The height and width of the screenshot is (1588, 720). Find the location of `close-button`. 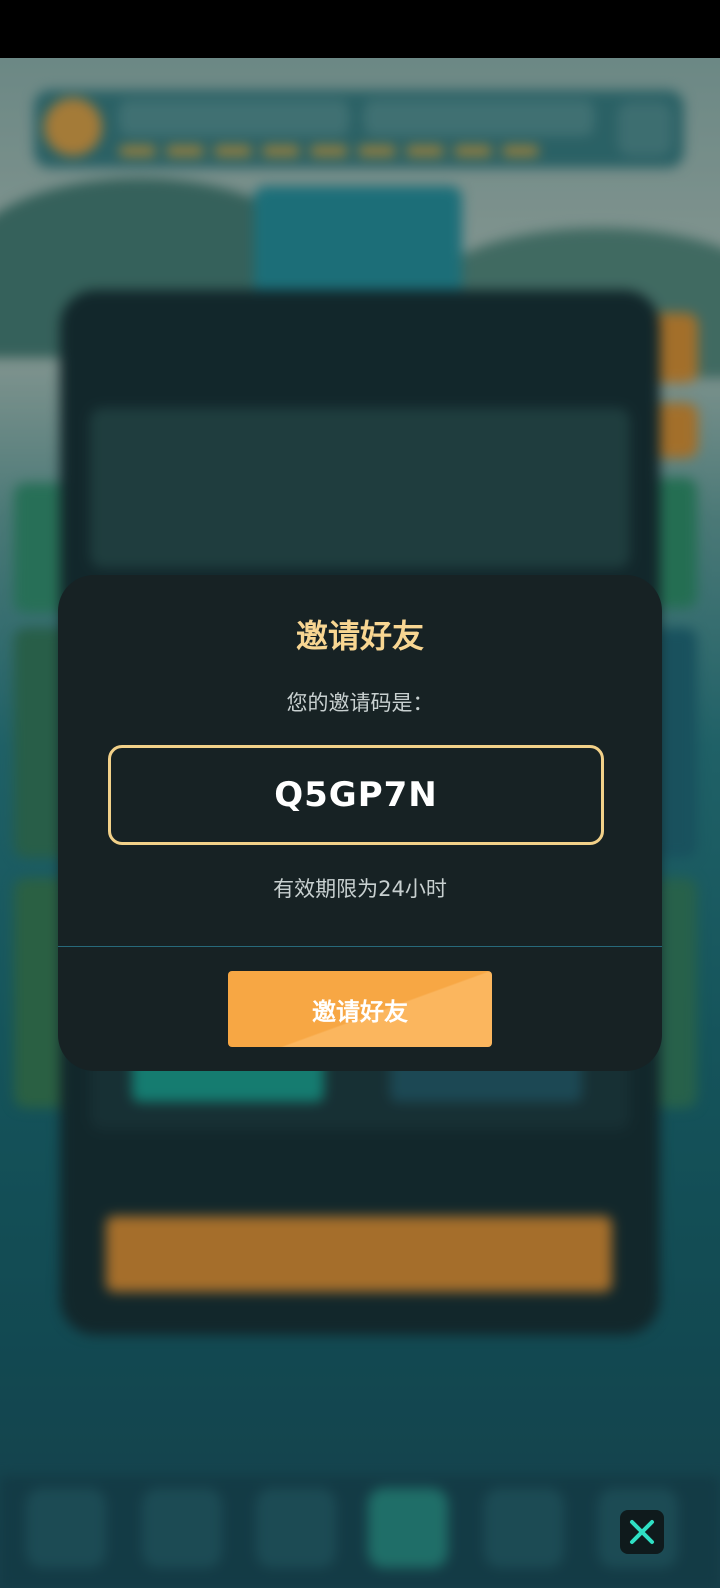

close-button is located at coordinates (642, 1532).